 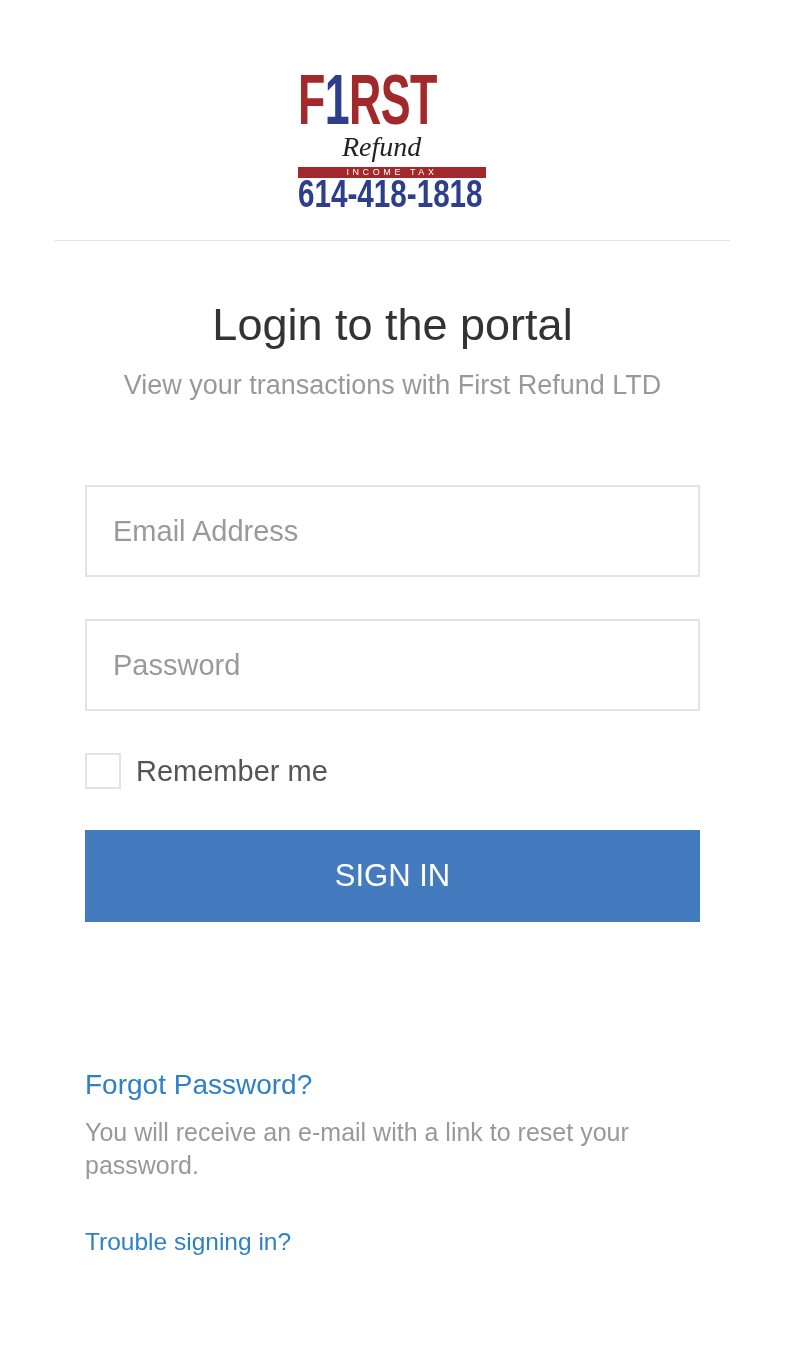 What do you see at coordinates (382, 147) in the screenshot?
I see `logo-script-text: Refund` at bounding box center [382, 147].